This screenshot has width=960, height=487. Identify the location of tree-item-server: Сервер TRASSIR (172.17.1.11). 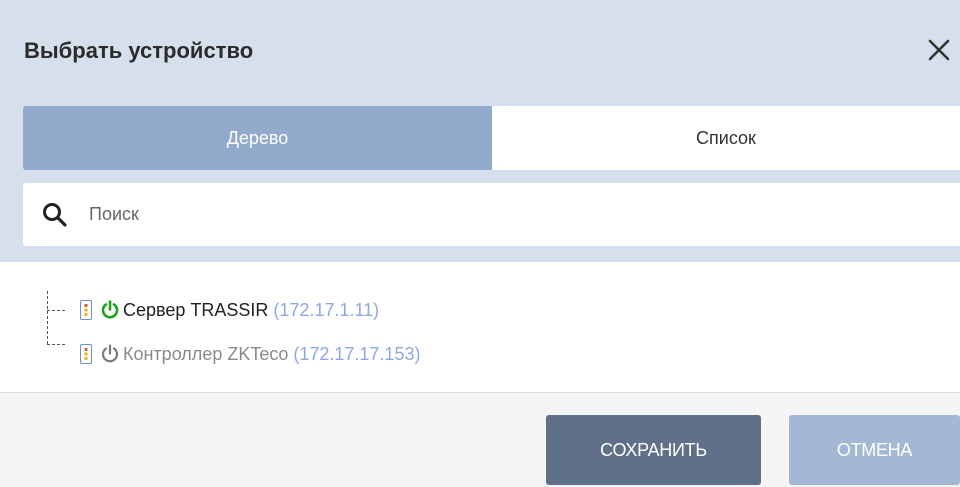
(229, 310).